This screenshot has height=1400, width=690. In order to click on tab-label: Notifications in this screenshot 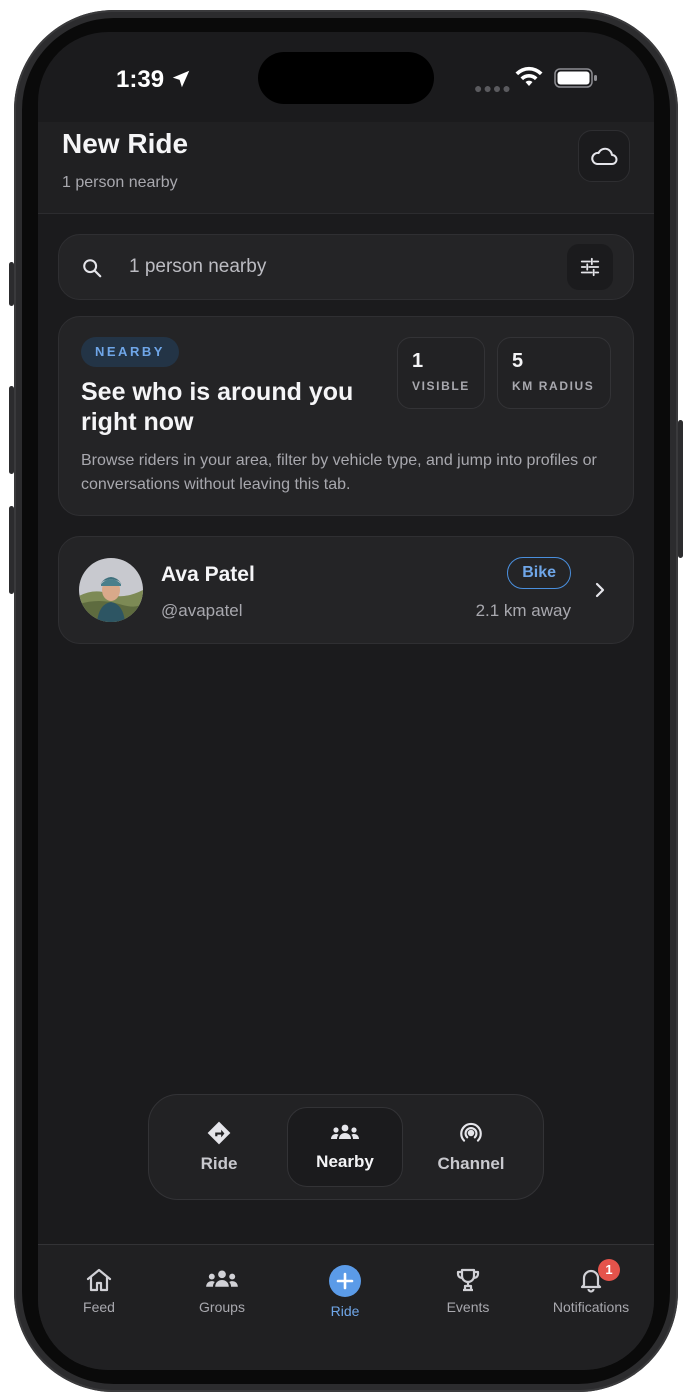, I will do `click(591, 1307)`.